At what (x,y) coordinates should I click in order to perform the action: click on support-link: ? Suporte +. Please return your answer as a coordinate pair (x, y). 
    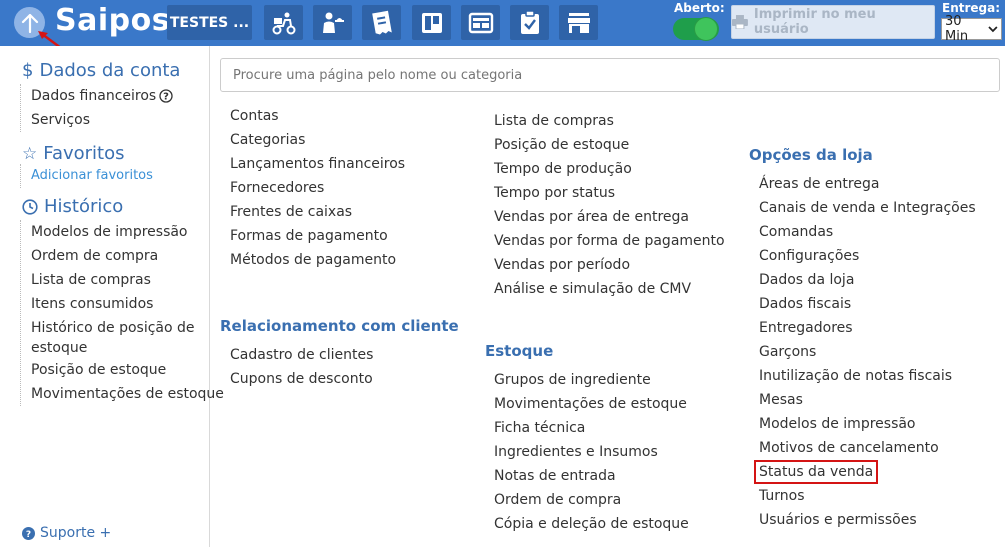
    Looking at the image, I should click on (66, 533).